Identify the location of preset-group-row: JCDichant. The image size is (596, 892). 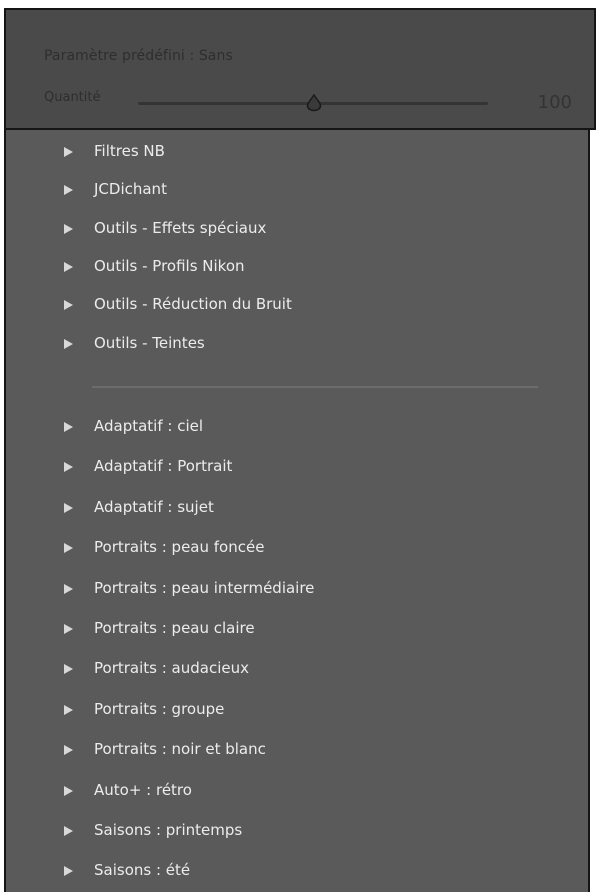
(286, 191).